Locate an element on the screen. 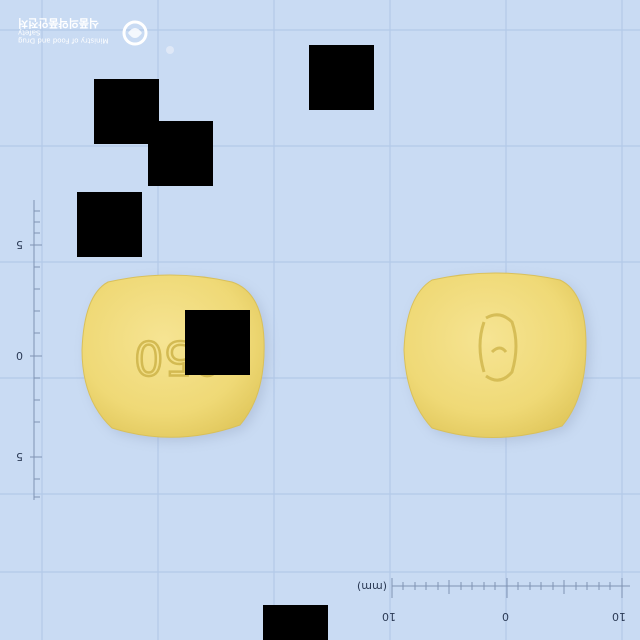 The height and width of the screenshot is (640, 640). left-tick-top: 5 is located at coordinates (19, 244).